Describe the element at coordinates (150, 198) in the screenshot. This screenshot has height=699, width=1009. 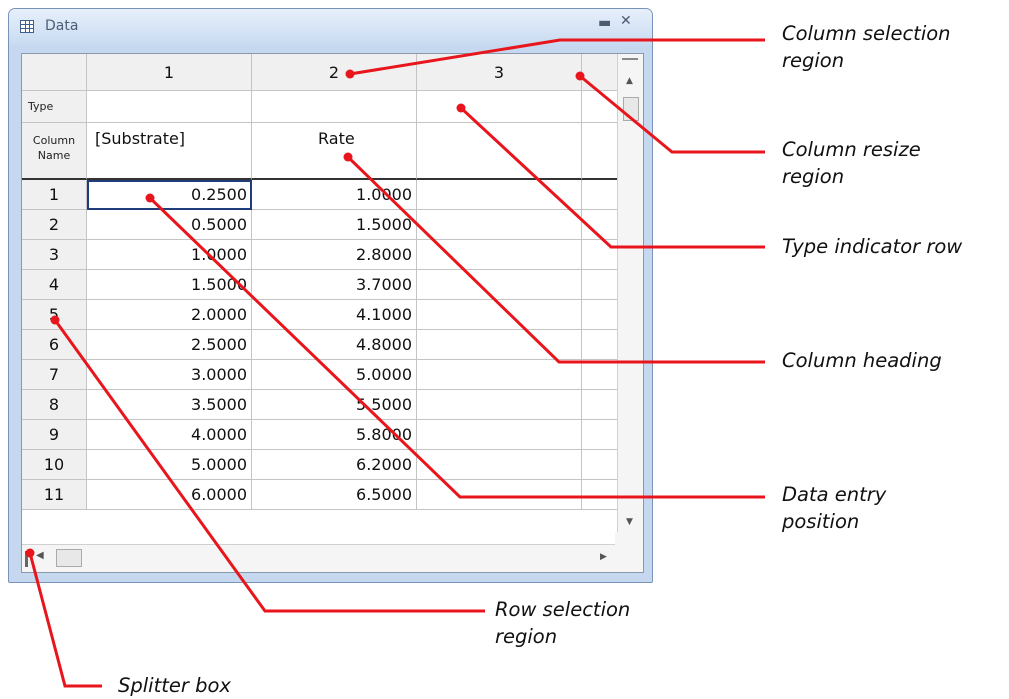
I see `leader-dot-data-entry` at that location.